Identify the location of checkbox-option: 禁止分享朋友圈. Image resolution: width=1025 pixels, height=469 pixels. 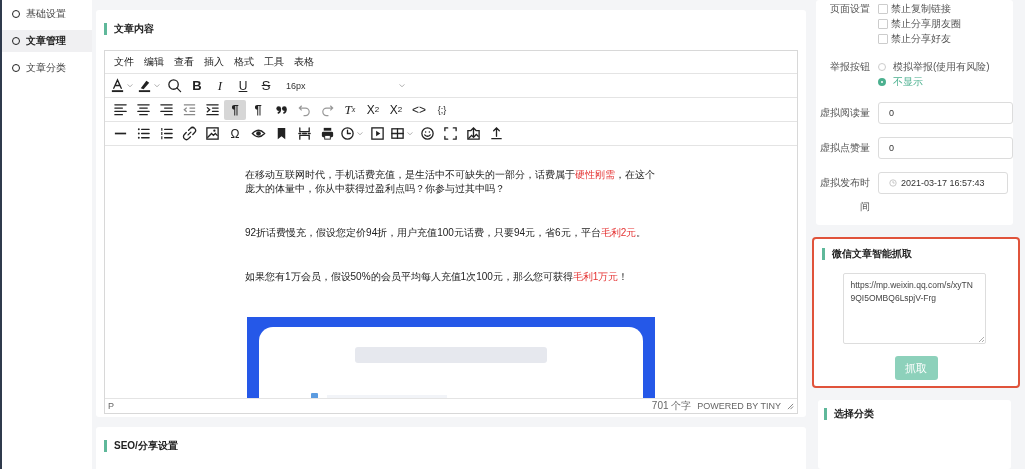
(919, 23).